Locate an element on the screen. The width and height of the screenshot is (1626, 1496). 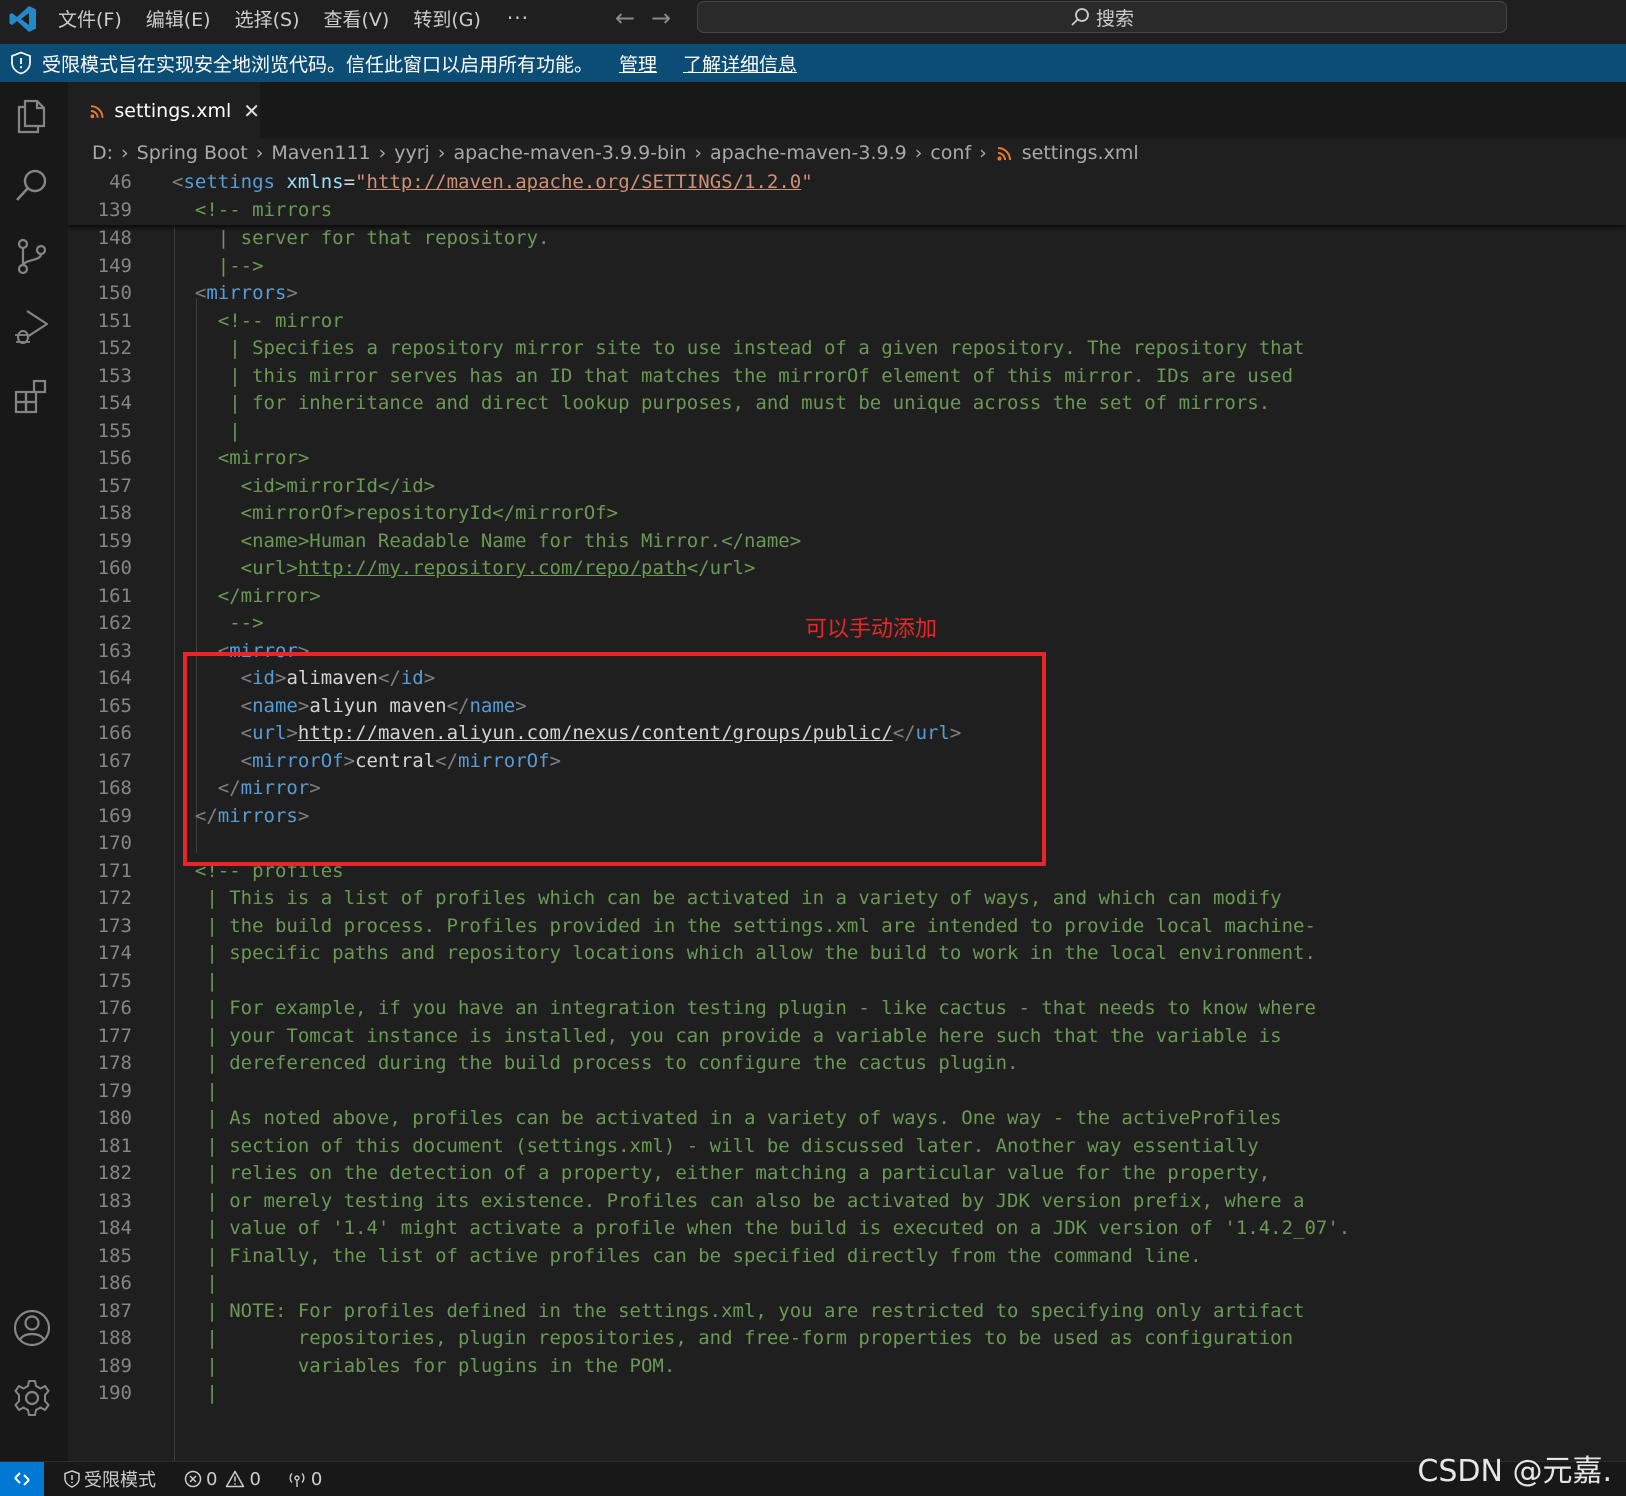
settings-gear-icon is located at coordinates (32, 1398).